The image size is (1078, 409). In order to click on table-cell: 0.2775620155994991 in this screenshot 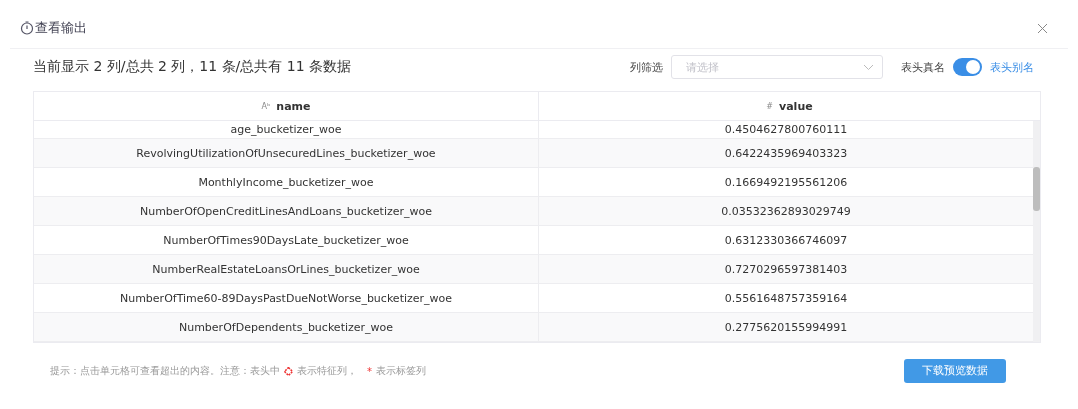, I will do `click(786, 327)`.